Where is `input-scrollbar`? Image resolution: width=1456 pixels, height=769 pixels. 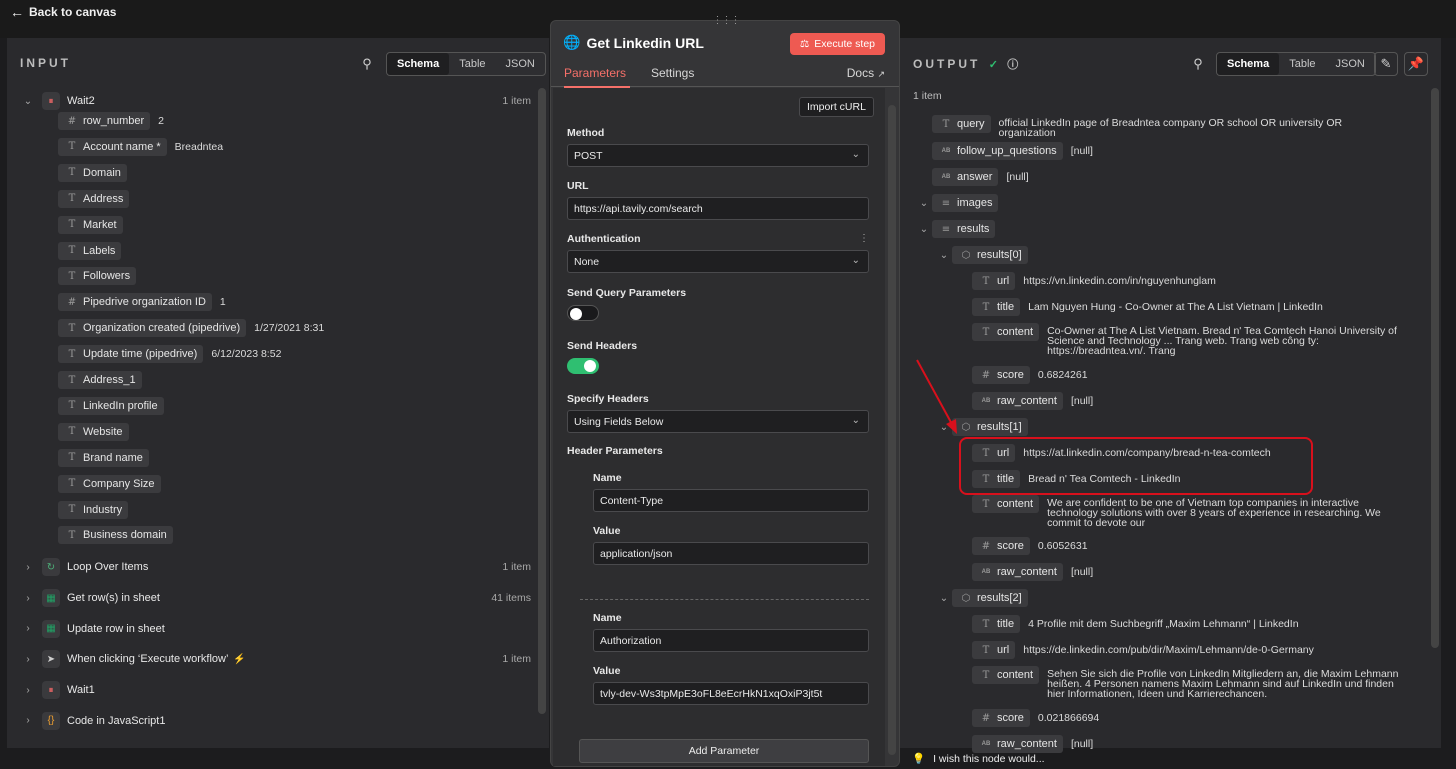
input-scrollbar is located at coordinates (542, 401).